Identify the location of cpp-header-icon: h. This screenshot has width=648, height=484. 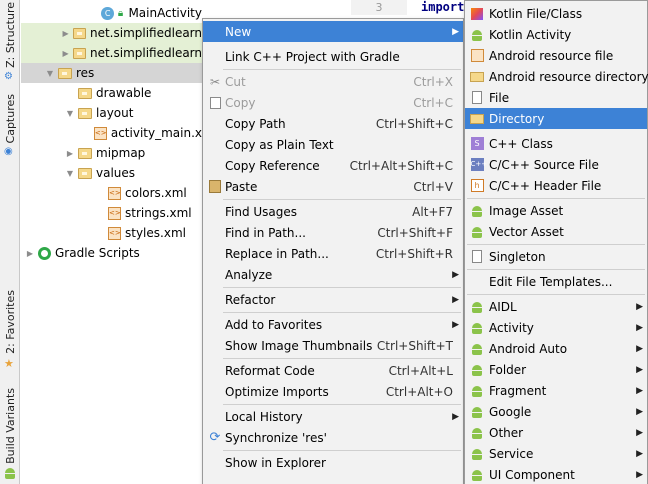
(477, 185).